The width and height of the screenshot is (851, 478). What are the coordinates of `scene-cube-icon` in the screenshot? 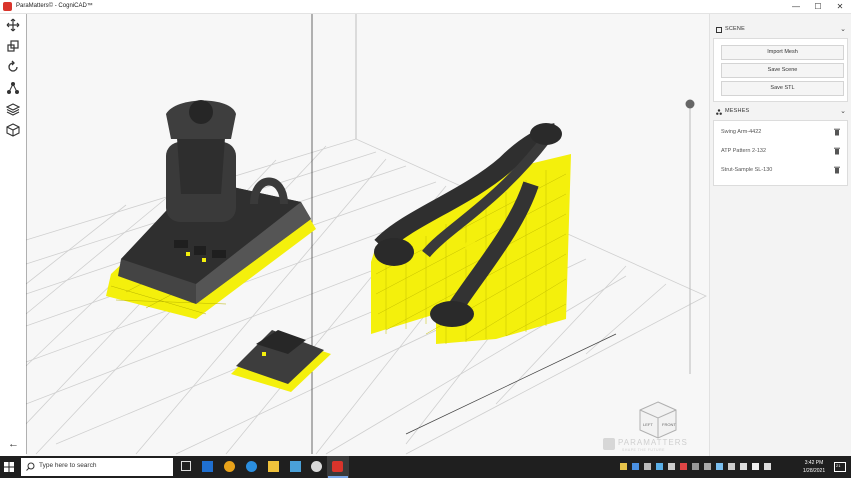 It's located at (719, 30).